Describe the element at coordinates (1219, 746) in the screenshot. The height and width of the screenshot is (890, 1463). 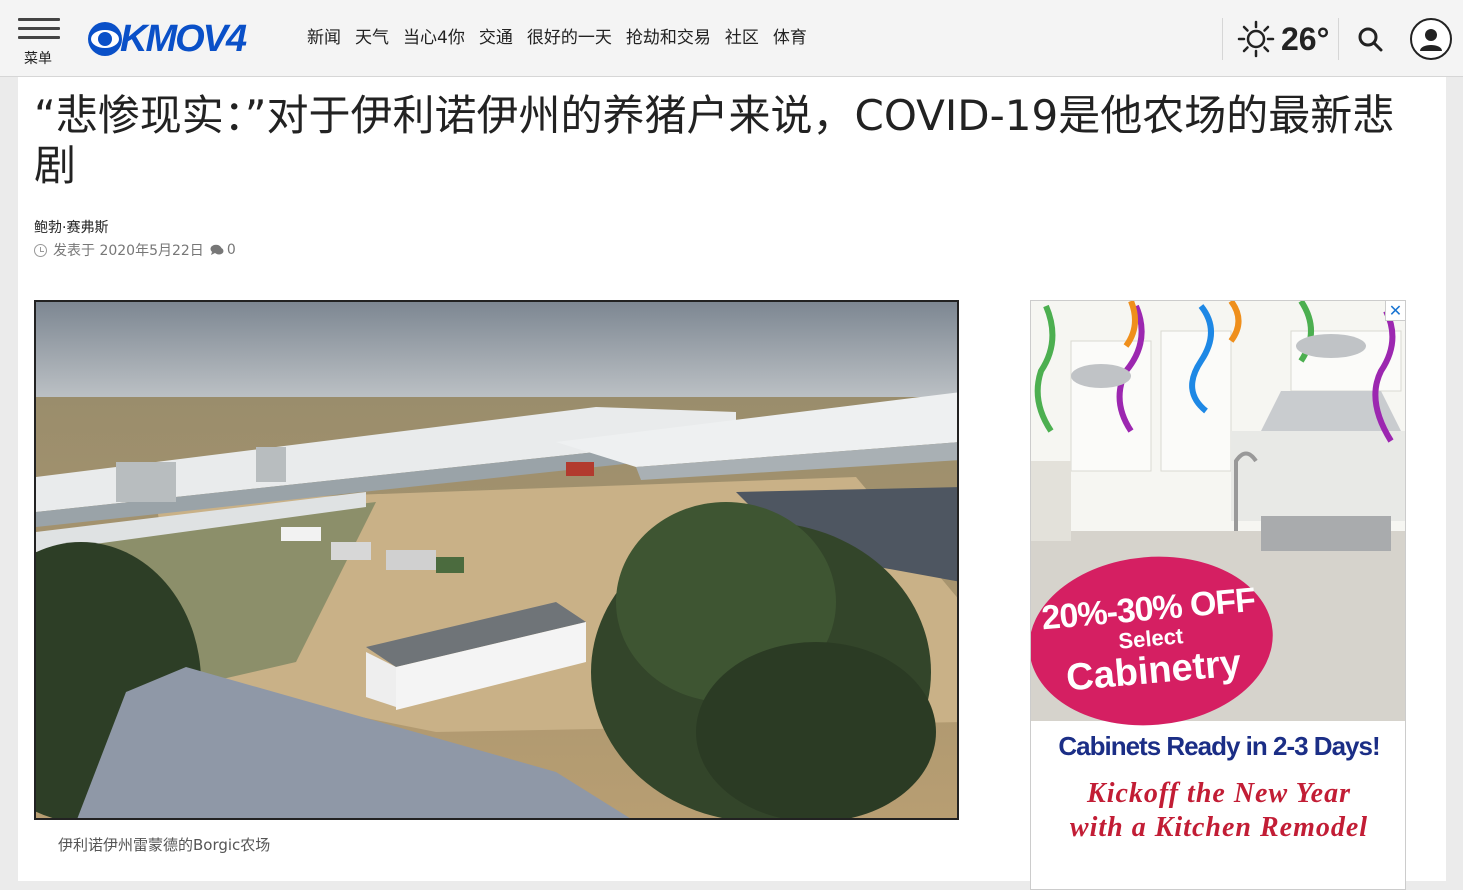
I see `ad-ready-text: Cabinets Ready in 2-3 Days!` at that location.